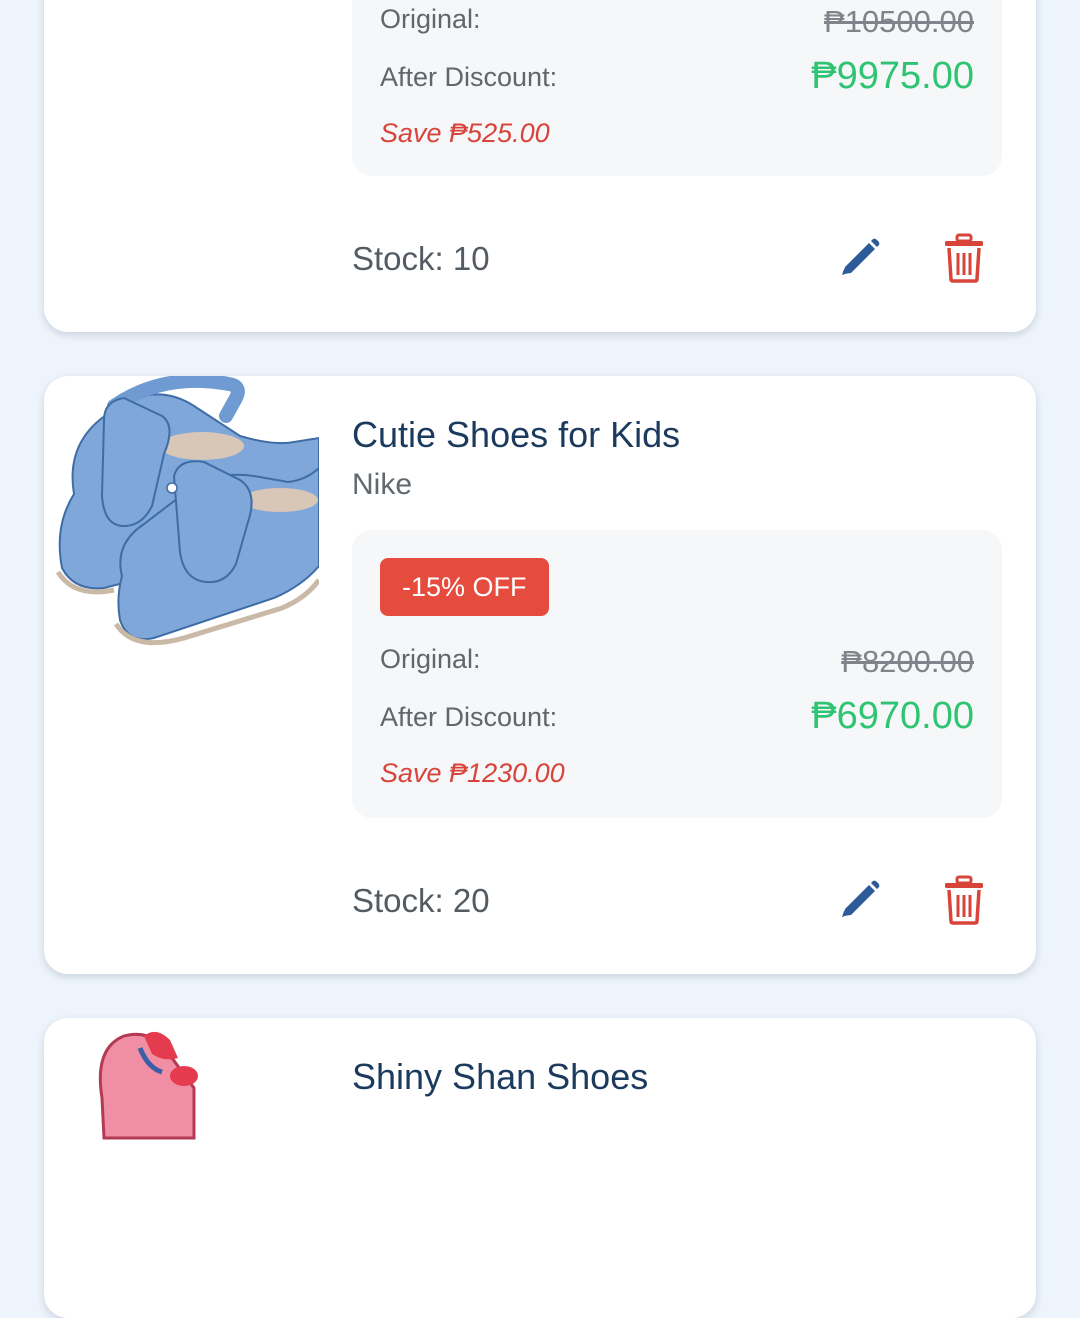  Describe the element at coordinates (382, 484) in the screenshot. I see `product-brand: Nike` at that location.